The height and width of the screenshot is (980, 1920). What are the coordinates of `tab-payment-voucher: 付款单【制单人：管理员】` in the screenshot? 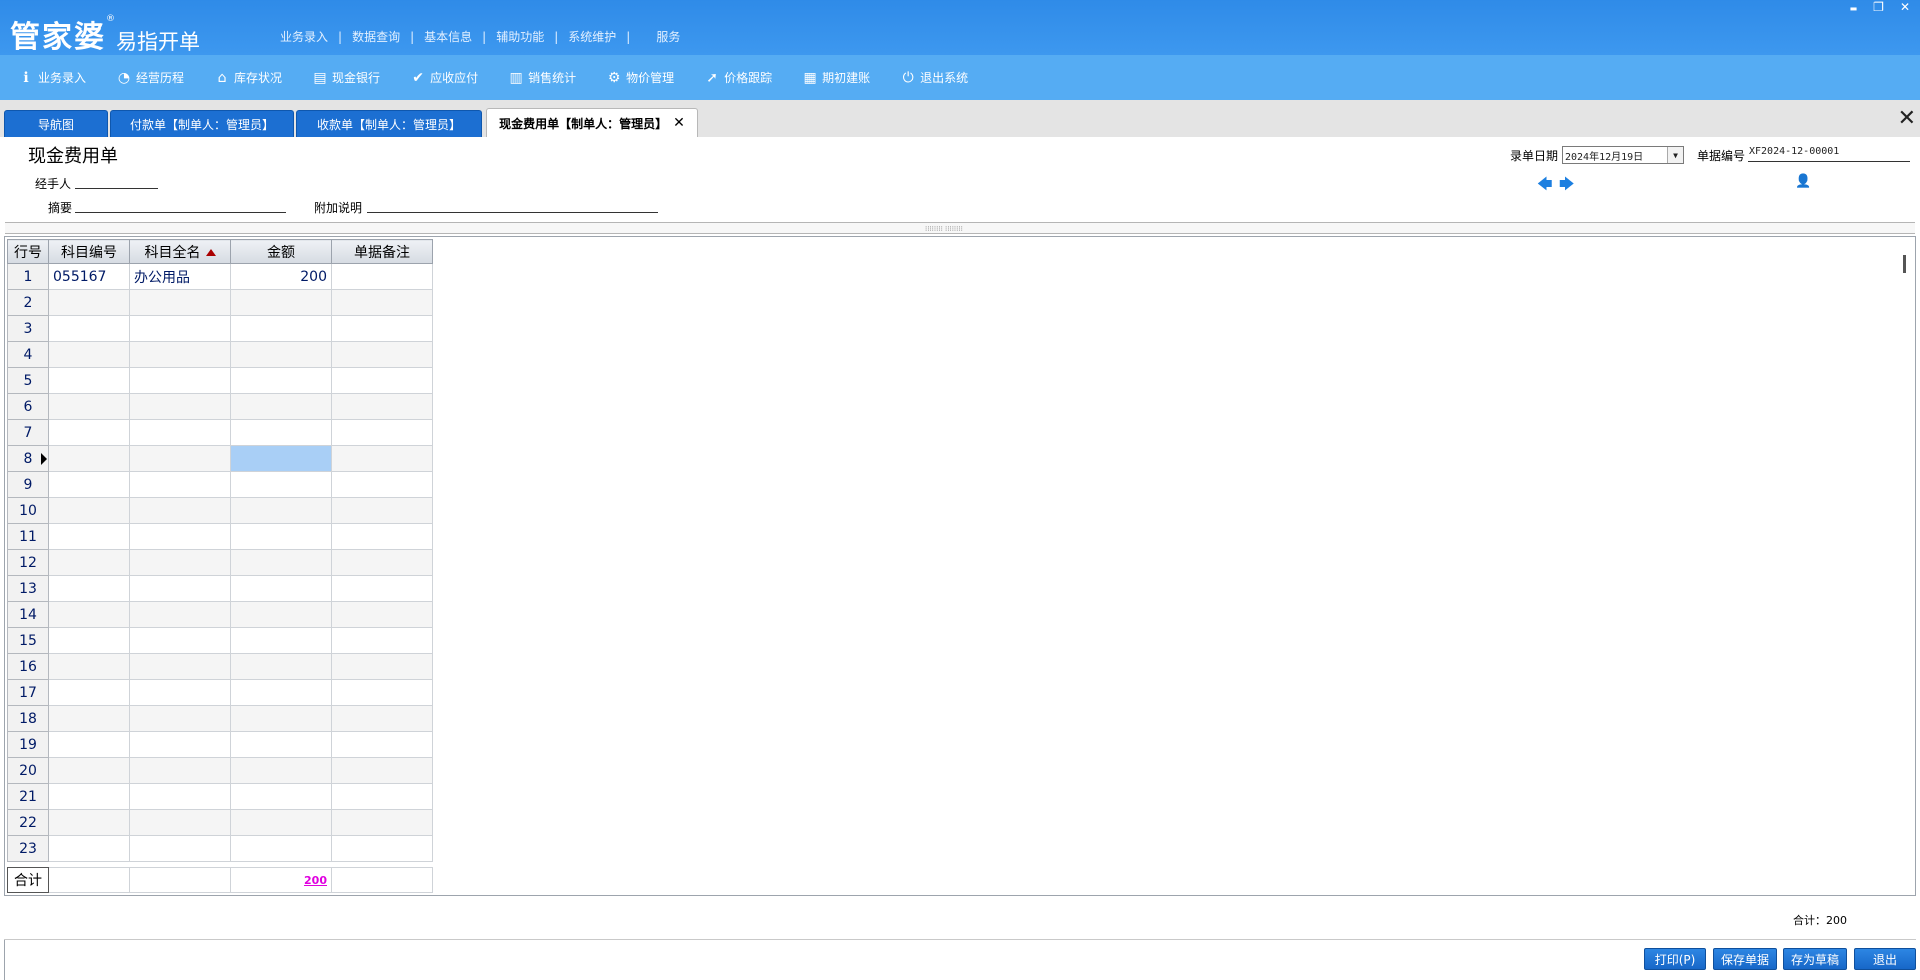 It's located at (202, 123).